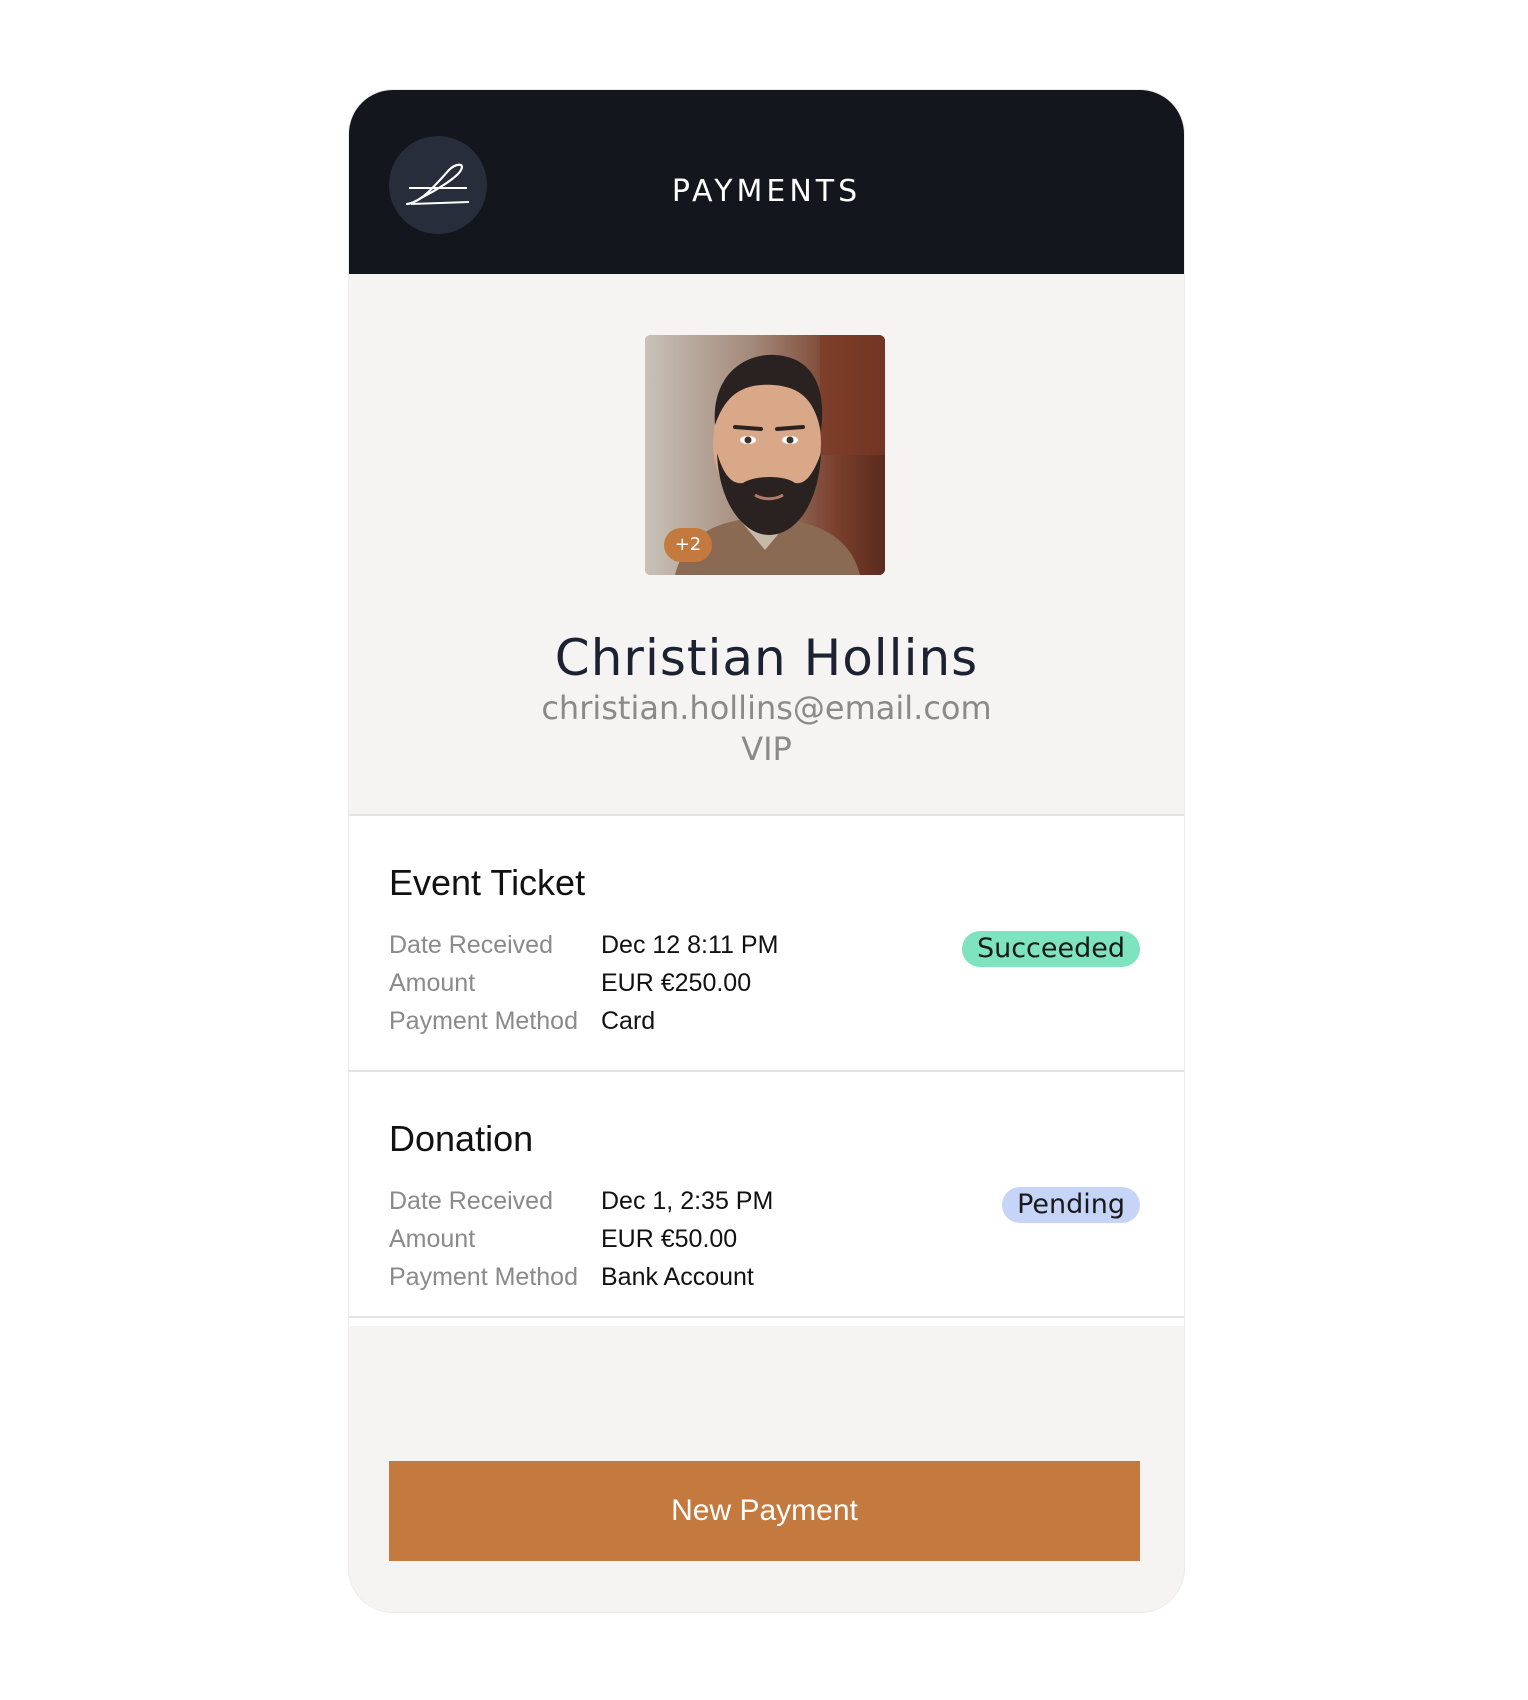  Describe the element at coordinates (1071, 1205) in the screenshot. I see `status-badge: Pending` at that location.